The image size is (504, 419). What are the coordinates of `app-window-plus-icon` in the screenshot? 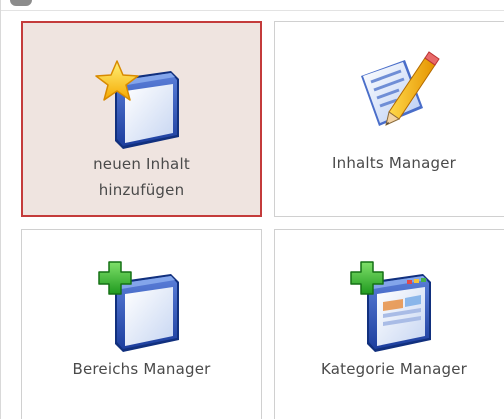 It's located at (394, 311).